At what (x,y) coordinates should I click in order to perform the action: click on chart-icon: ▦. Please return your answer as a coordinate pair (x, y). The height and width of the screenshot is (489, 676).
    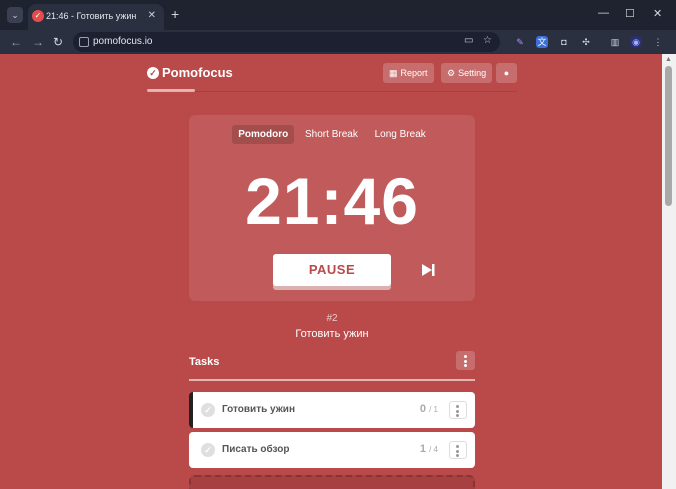
    Looking at the image, I should click on (393, 73).